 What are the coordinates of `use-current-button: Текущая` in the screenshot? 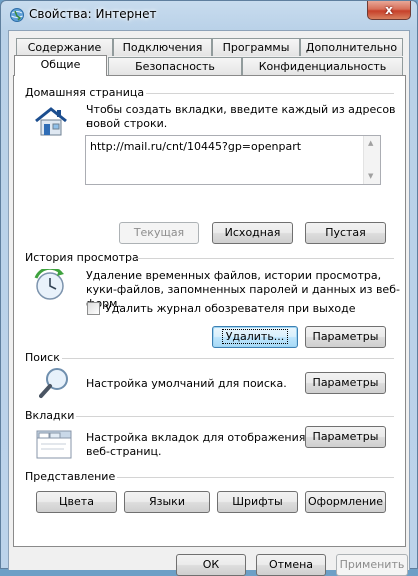 It's located at (159, 233).